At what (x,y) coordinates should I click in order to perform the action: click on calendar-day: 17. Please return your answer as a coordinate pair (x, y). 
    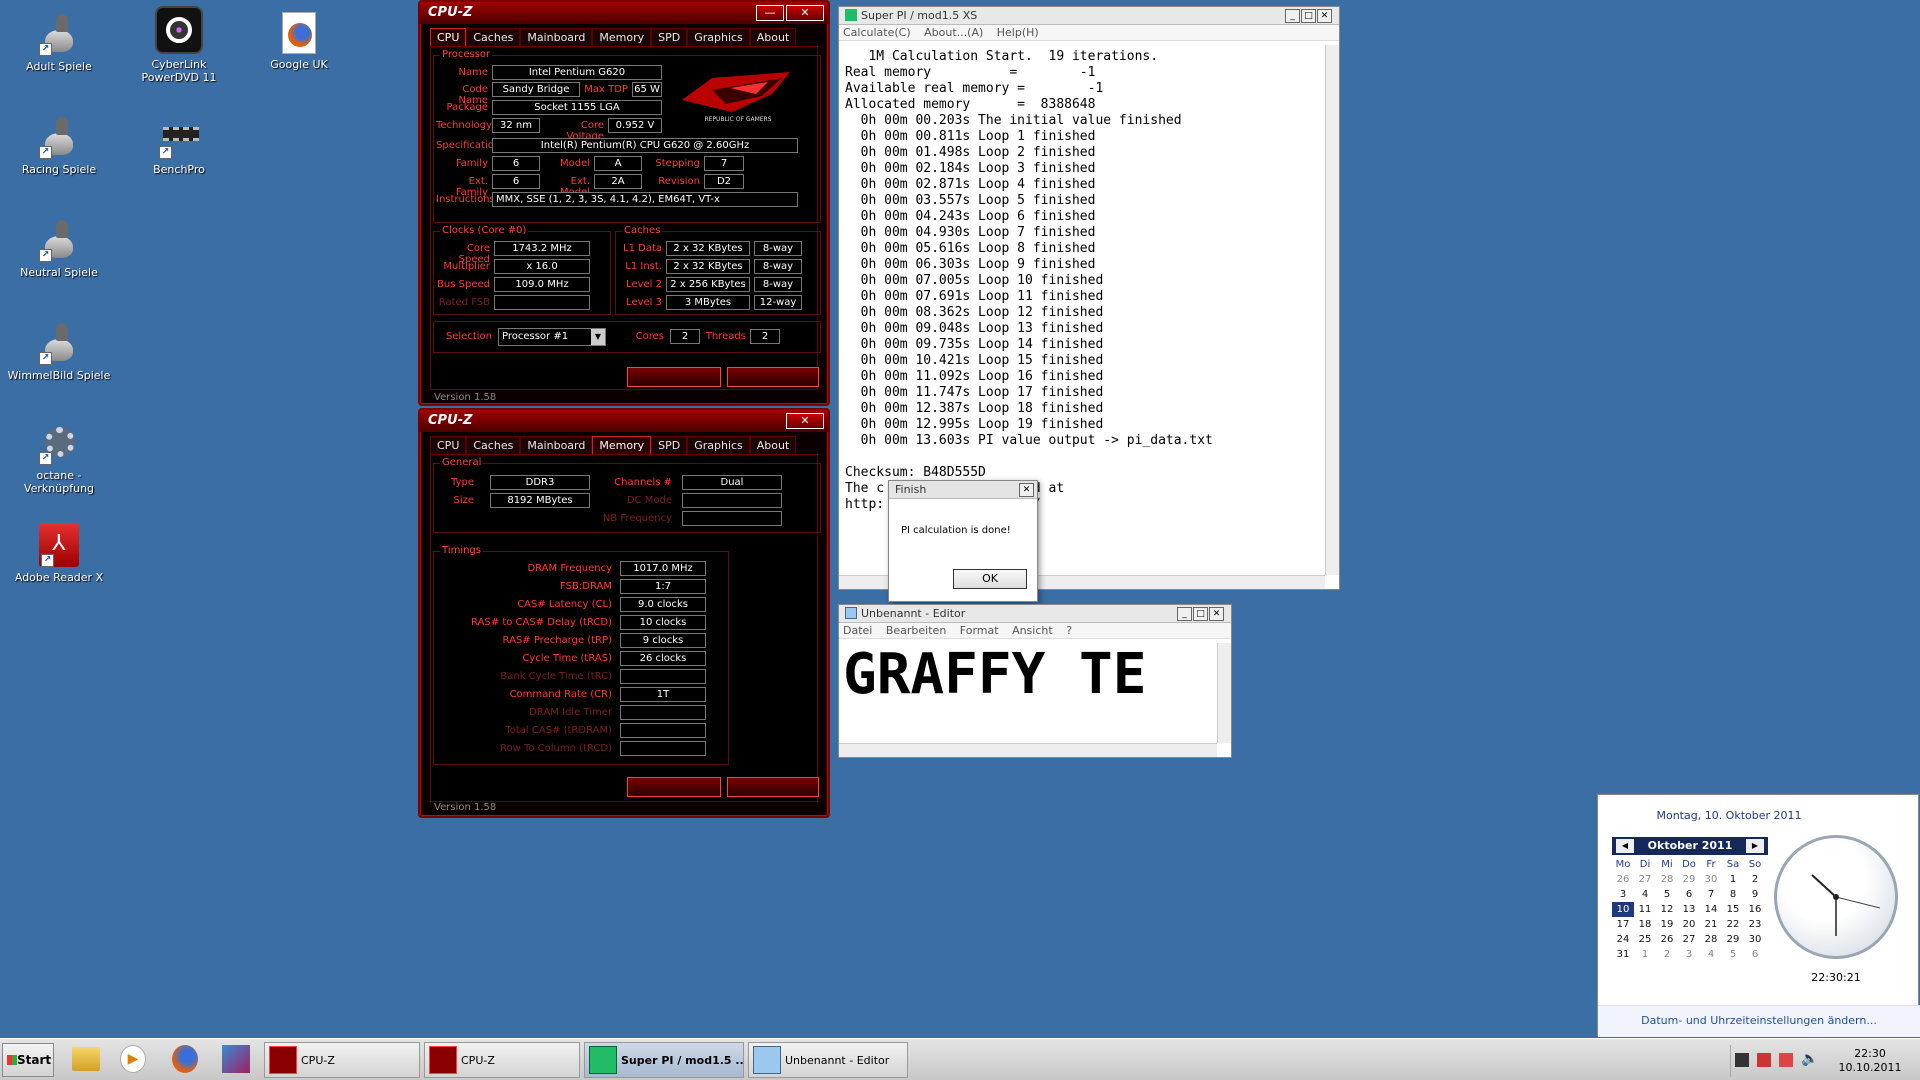
    Looking at the image, I should click on (1623, 924).